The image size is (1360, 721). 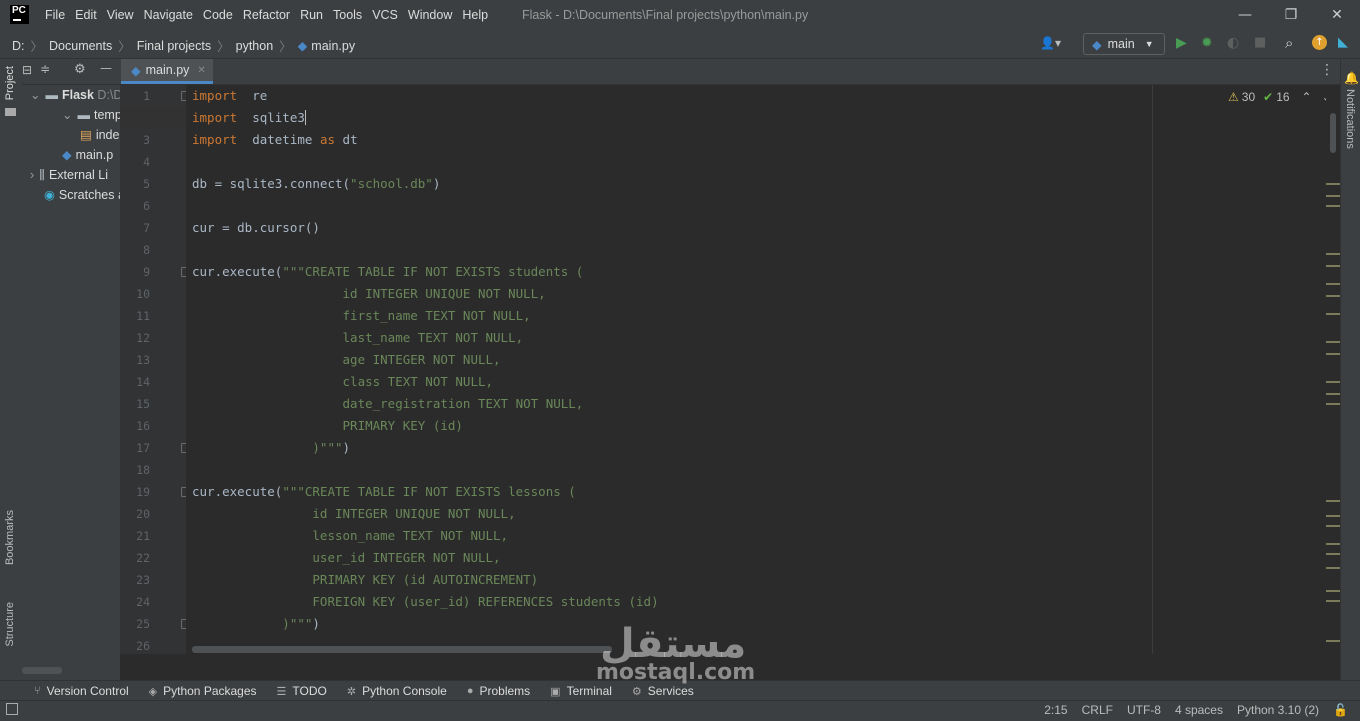 What do you see at coordinates (1124, 44) in the screenshot?
I see `run-config-selector: ◆ main ▼` at bounding box center [1124, 44].